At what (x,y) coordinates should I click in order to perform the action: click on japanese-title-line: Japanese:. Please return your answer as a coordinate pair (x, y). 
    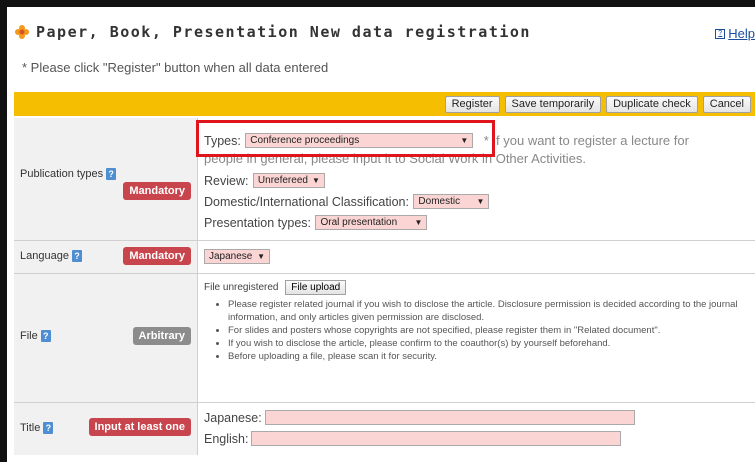
    Looking at the image, I should click on (419, 417).